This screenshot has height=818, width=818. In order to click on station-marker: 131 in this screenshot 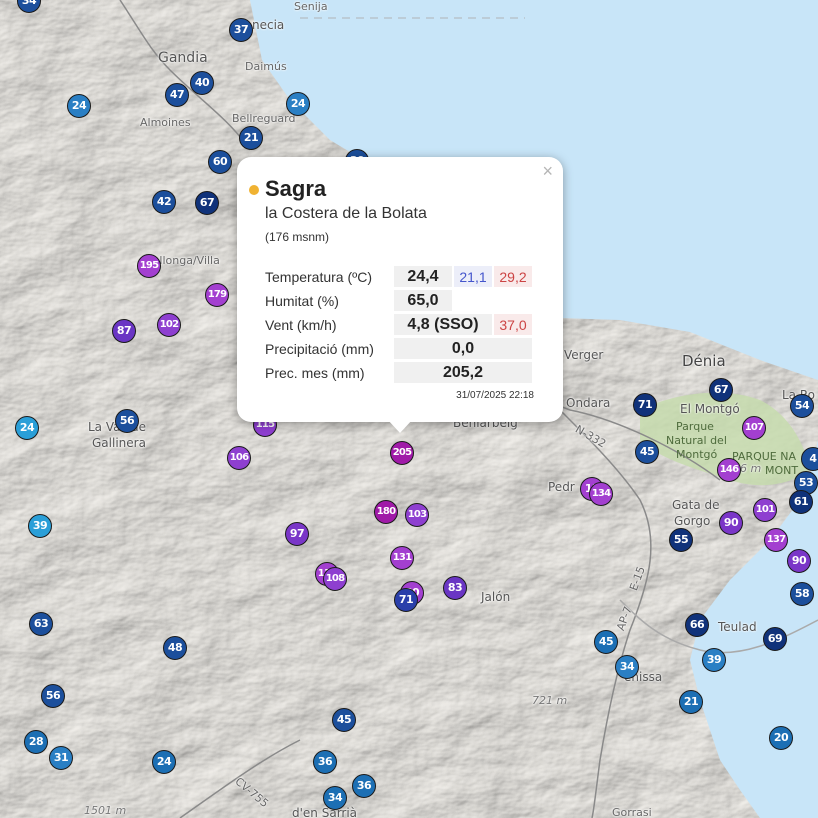, I will do `click(402, 558)`.